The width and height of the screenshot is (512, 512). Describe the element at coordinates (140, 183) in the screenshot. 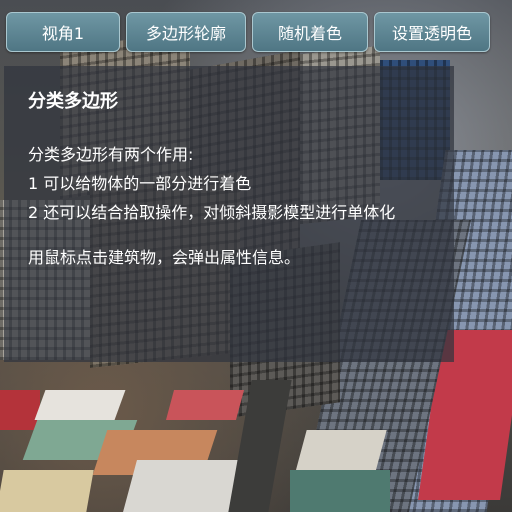

I see `panel-line-1: 1 可以给物体的一部分进行着色` at that location.